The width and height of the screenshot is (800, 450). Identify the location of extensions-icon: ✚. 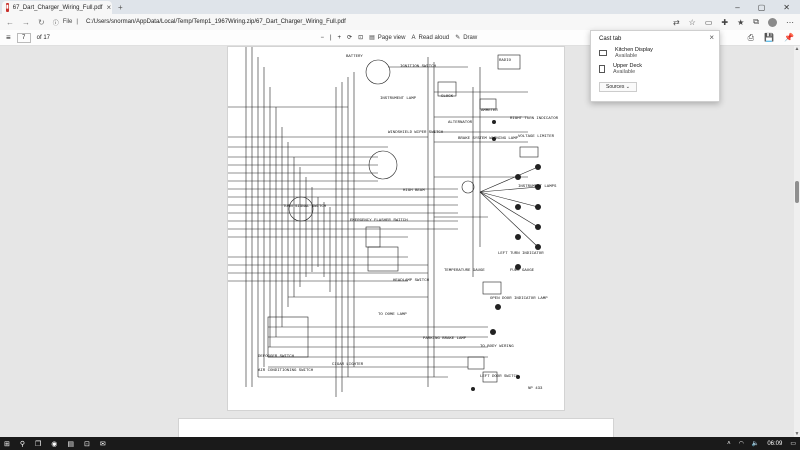
(724, 22).